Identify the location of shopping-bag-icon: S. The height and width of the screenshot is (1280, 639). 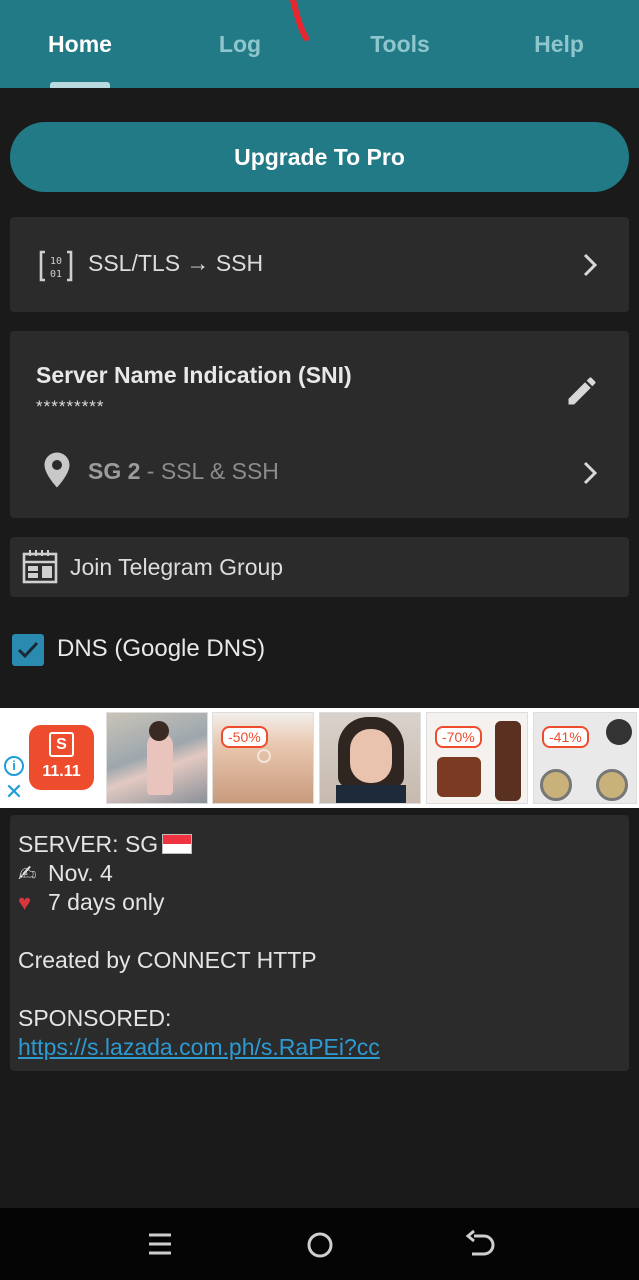
(61, 744).